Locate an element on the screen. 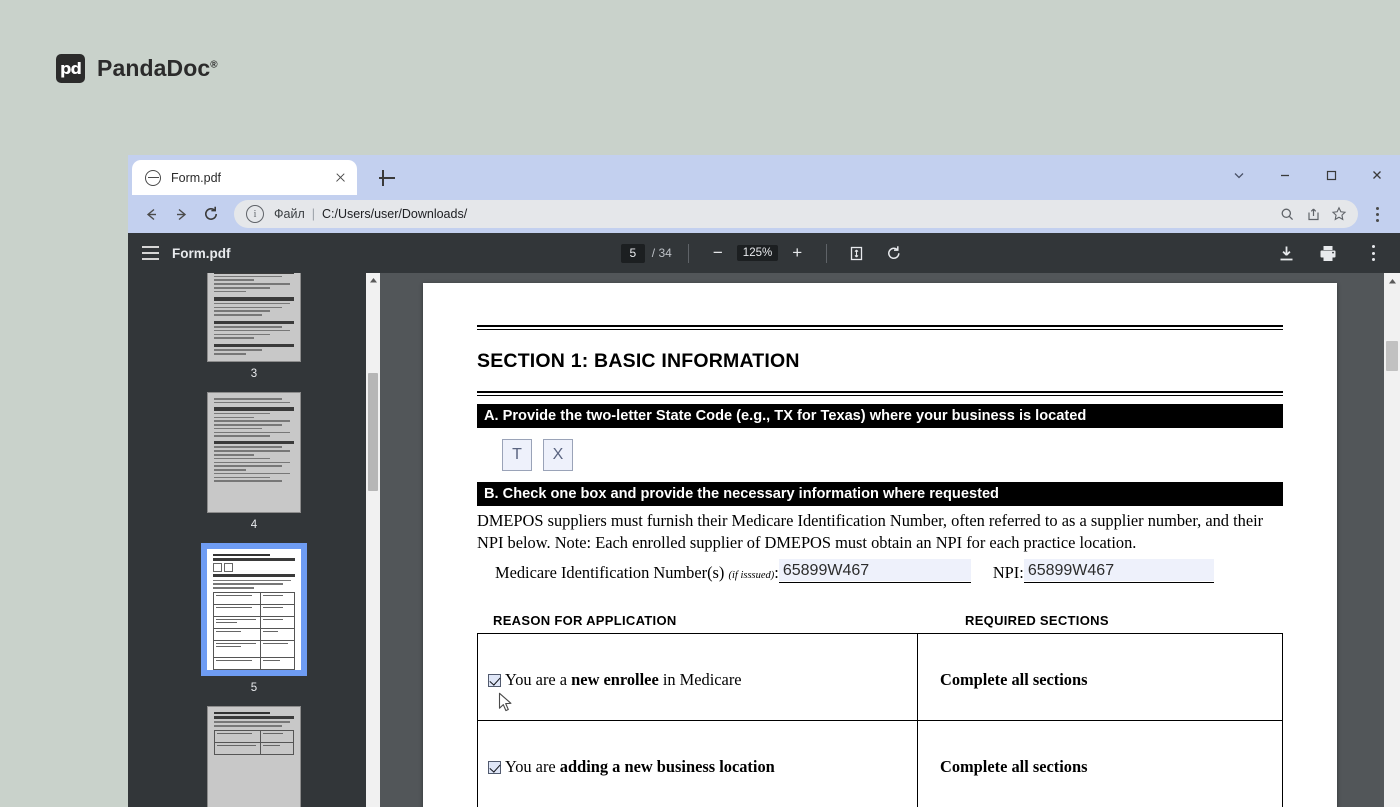 The height and width of the screenshot is (807, 1400). state-code-char-1: T is located at coordinates (517, 455).